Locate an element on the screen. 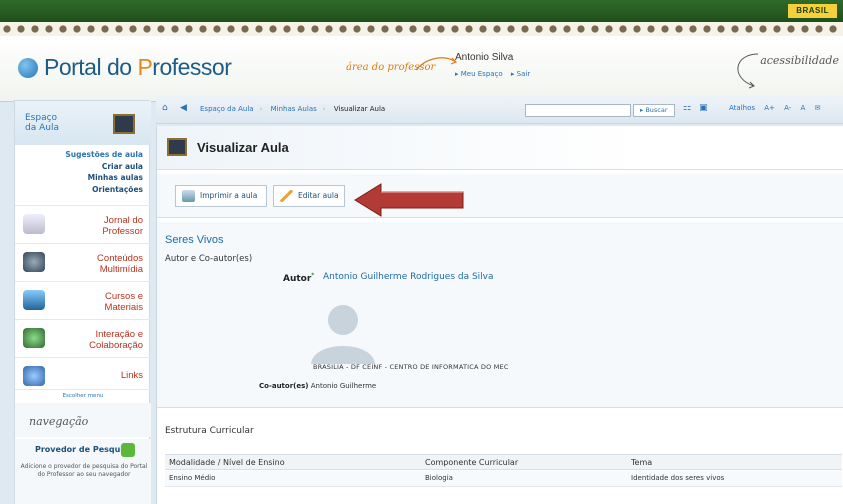  edit-lesson-button: Editar aula is located at coordinates (309, 196).